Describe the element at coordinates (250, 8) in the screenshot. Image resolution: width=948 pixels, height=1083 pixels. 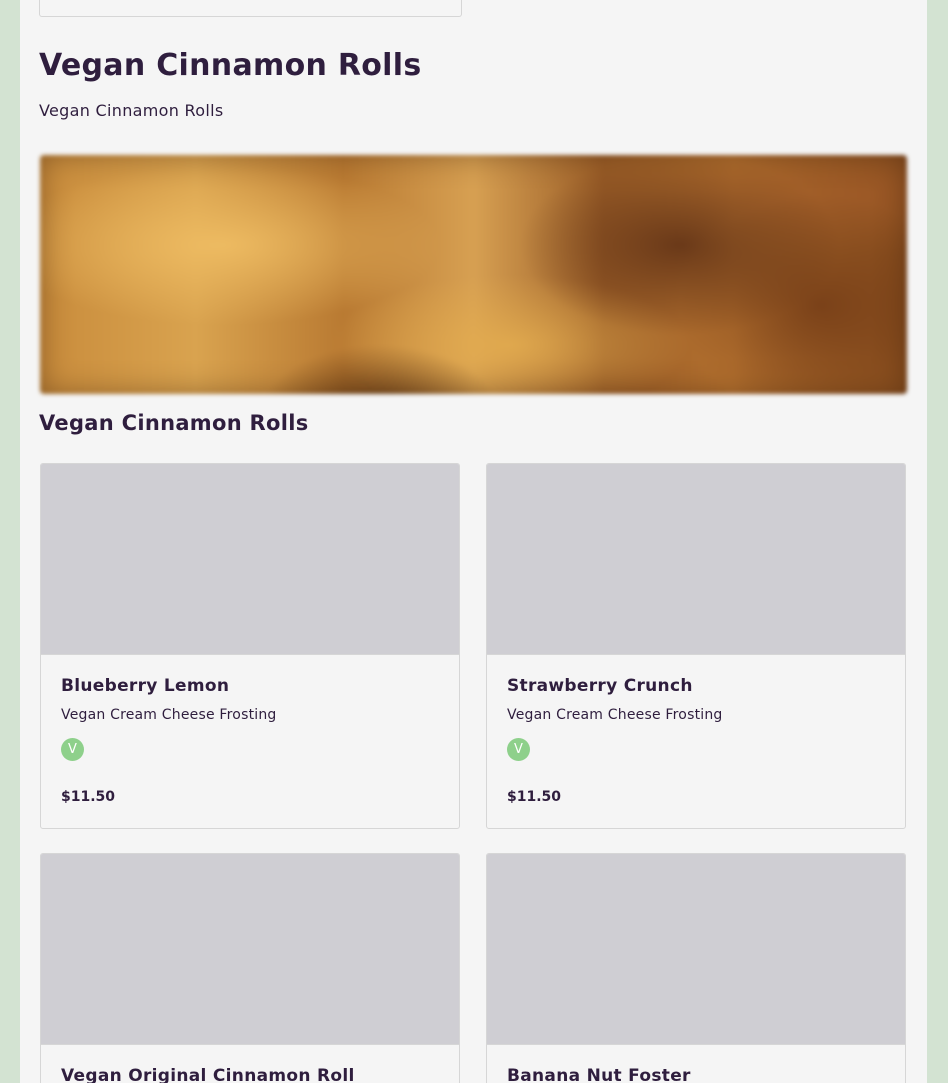
I see `previous-item-card` at that location.